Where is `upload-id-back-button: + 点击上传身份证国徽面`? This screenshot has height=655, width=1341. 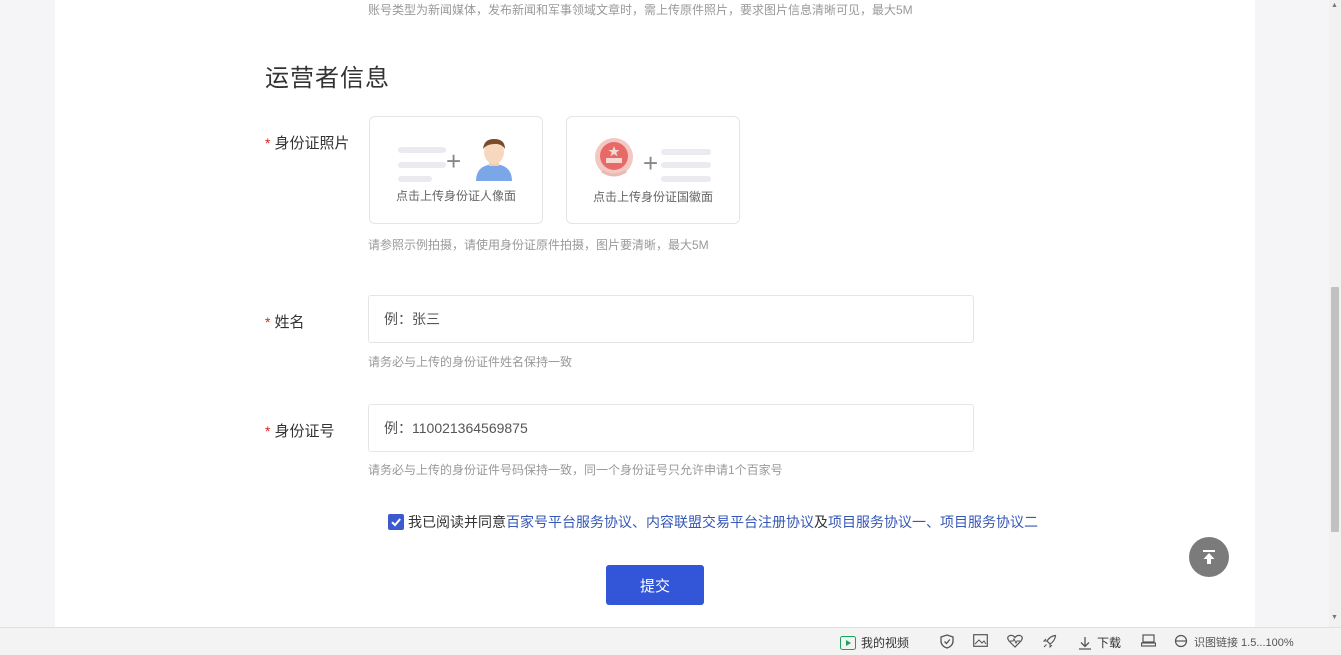
upload-id-back-button: + 点击上传身份证国徽面 is located at coordinates (653, 170).